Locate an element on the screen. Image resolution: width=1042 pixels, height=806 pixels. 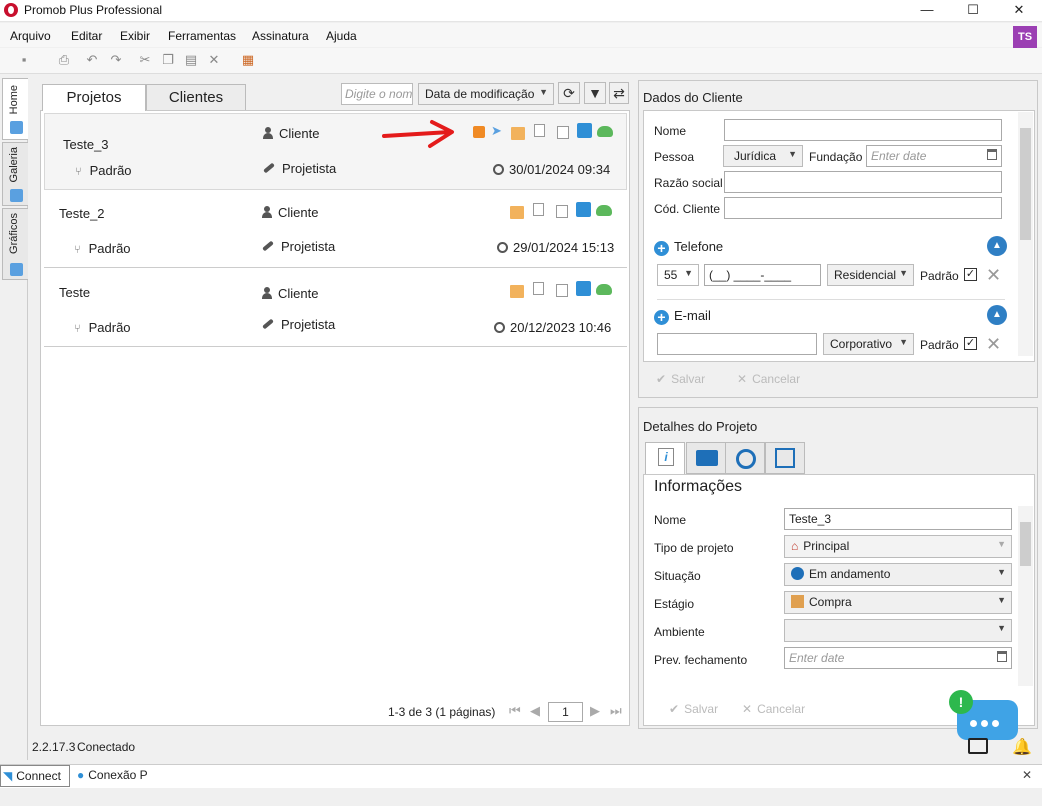
user-badge: TS is located at coordinates (1025, 37).